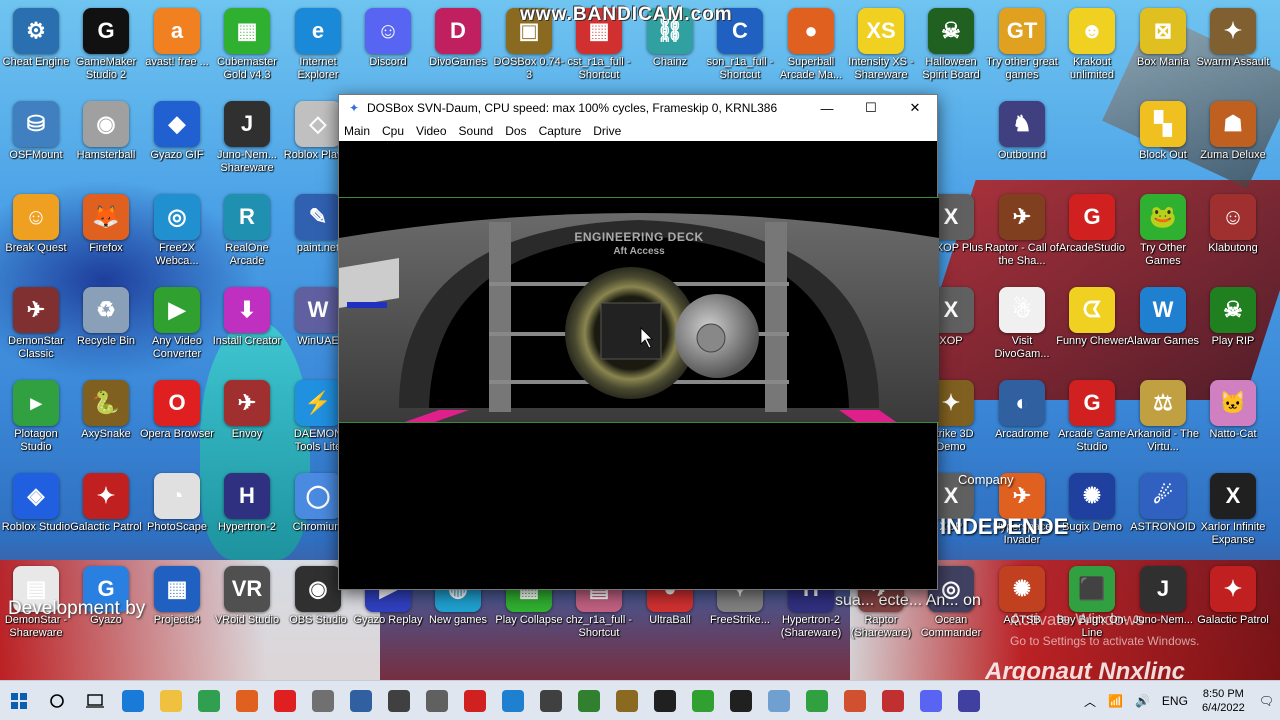  What do you see at coordinates (36, 328) in the screenshot?
I see `desktop-icon: ✈ DemonStar Classic` at bounding box center [36, 328].